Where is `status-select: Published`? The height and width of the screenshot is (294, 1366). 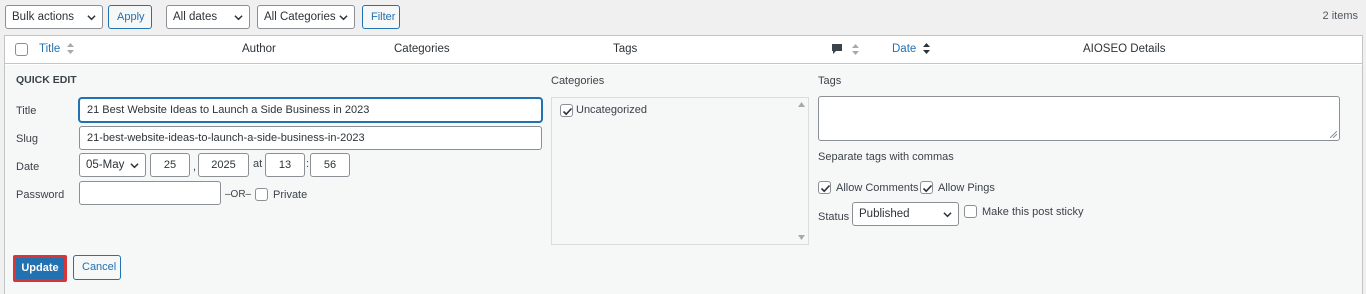 status-select: Published is located at coordinates (905, 214).